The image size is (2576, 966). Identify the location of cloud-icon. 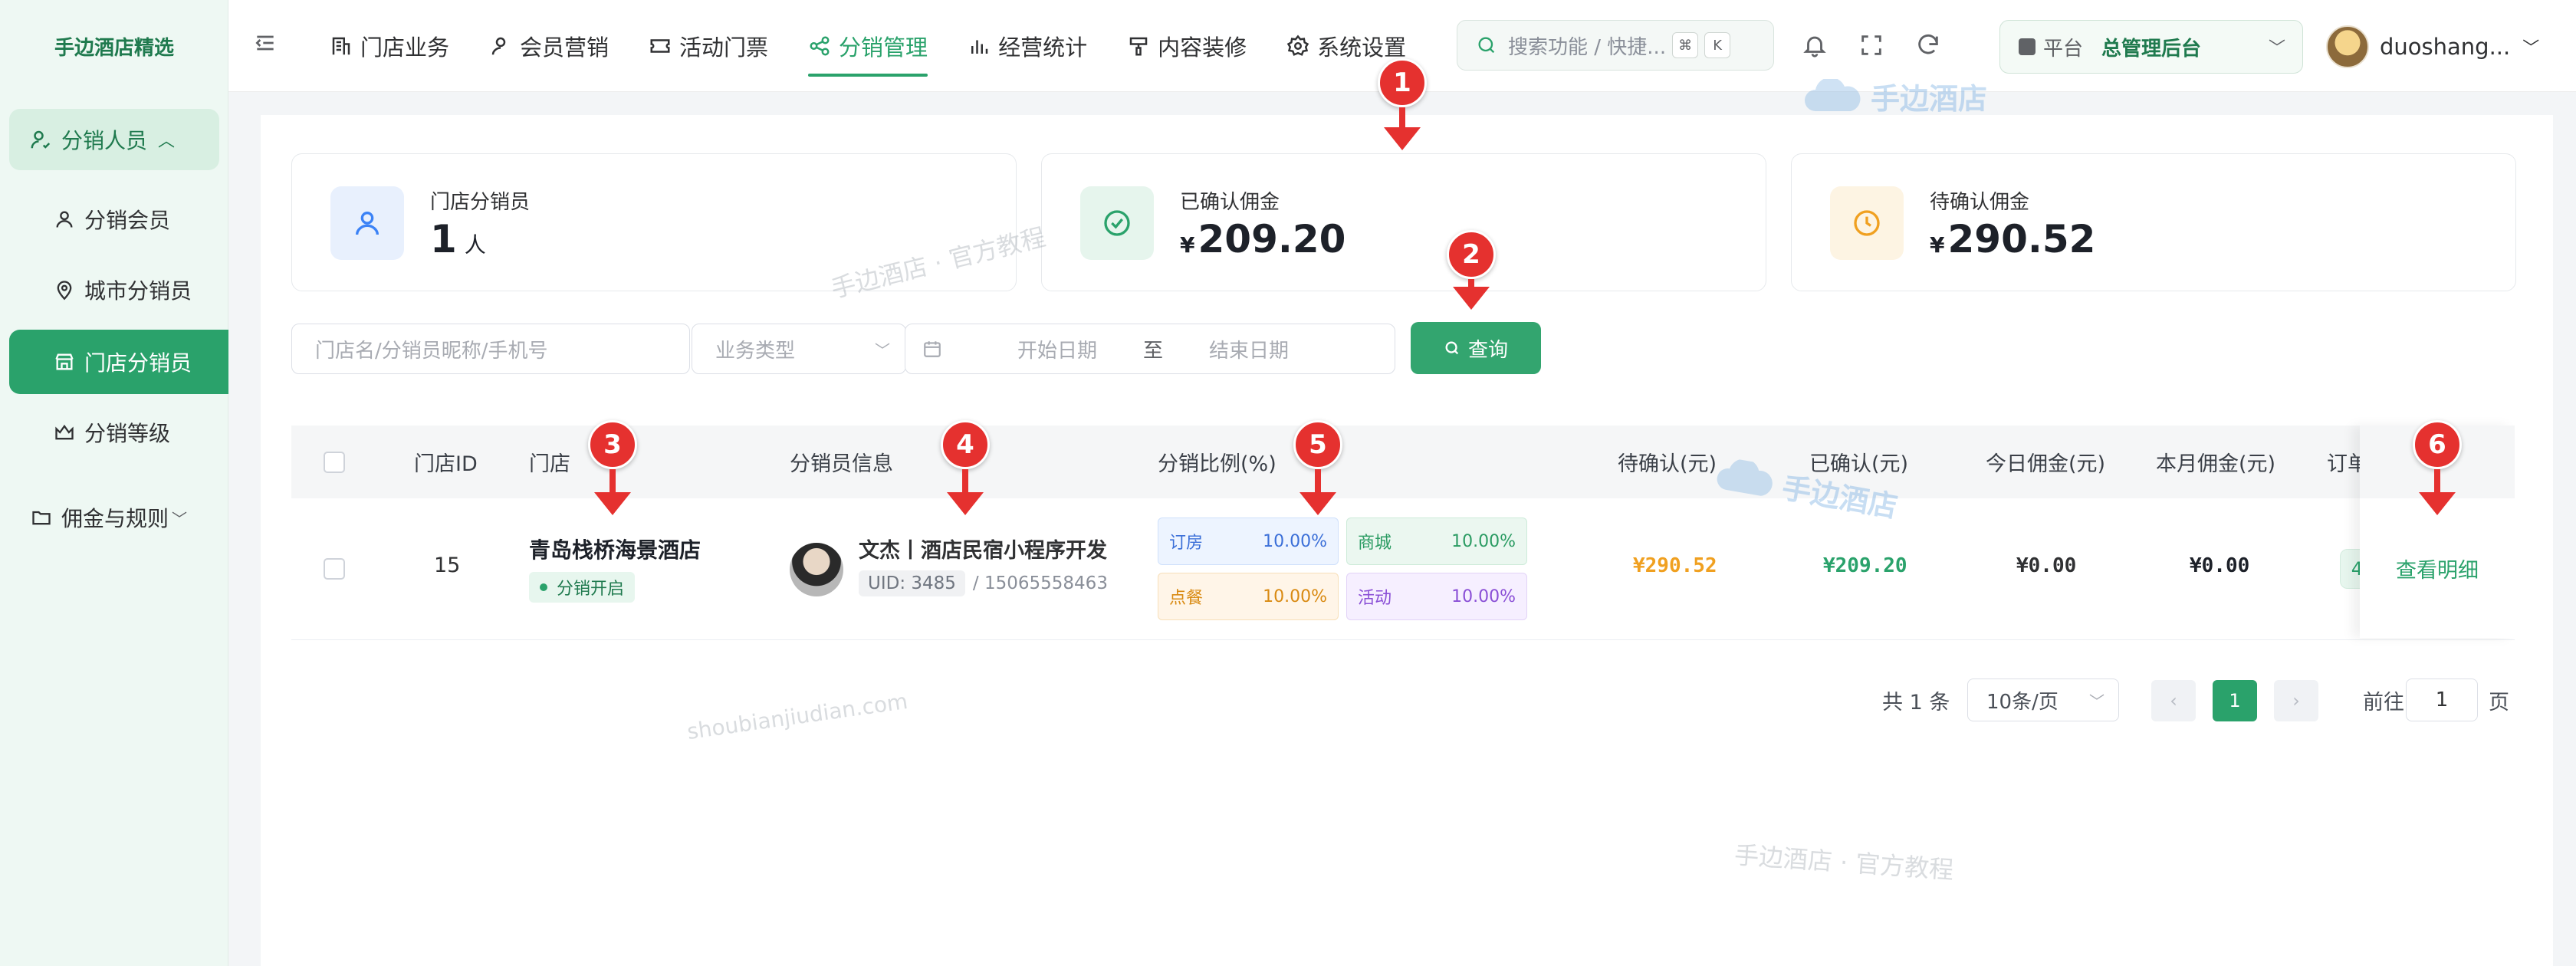
(1745, 477).